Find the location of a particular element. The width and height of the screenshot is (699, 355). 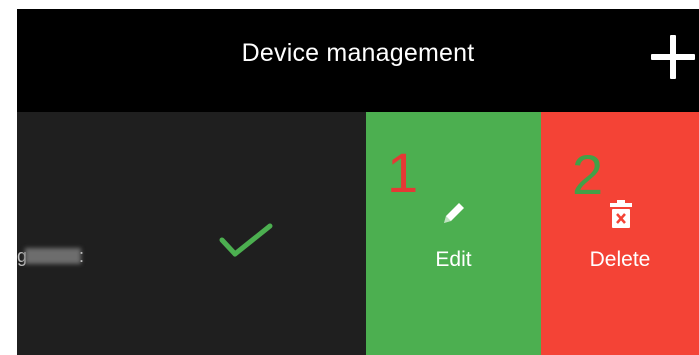

plus-icon-vertical is located at coordinates (673, 57).